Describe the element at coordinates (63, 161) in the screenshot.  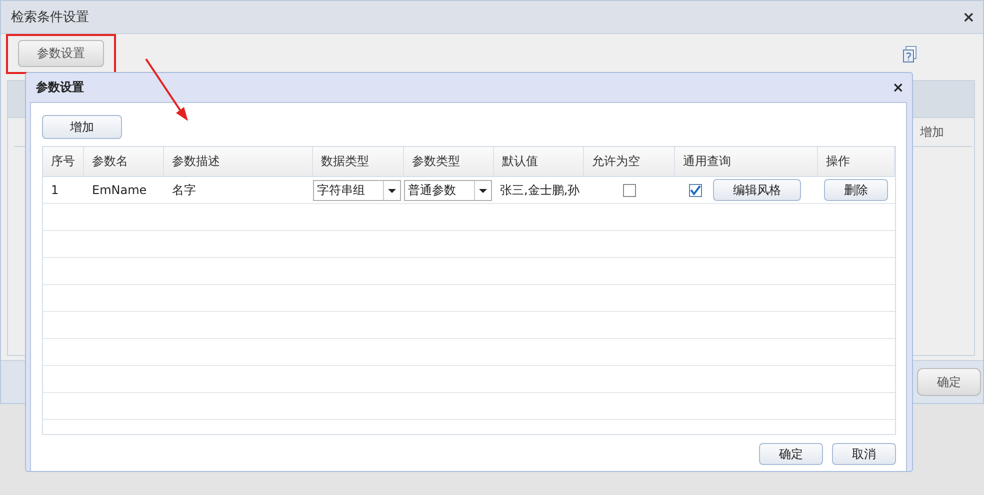
I see `column-header: 序号` at that location.